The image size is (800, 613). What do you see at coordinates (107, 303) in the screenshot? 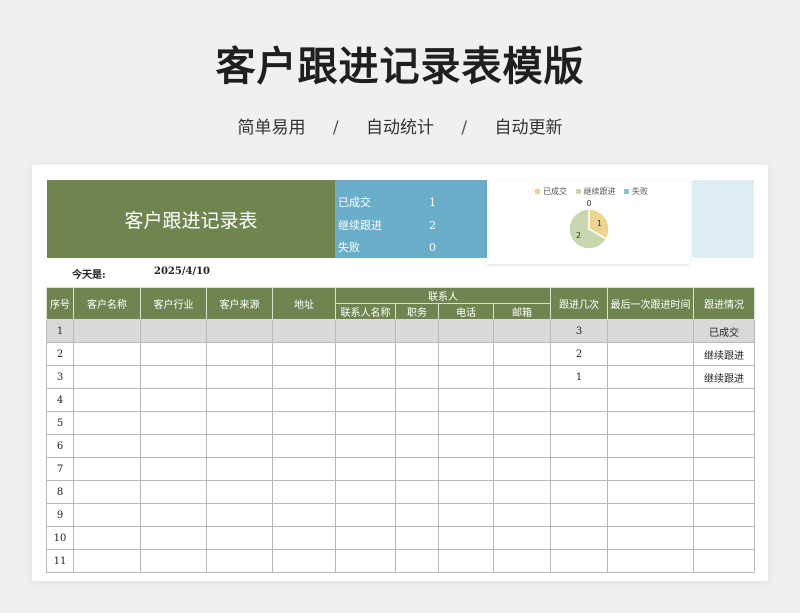
I see `col-customer-name: 客户名称` at bounding box center [107, 303].